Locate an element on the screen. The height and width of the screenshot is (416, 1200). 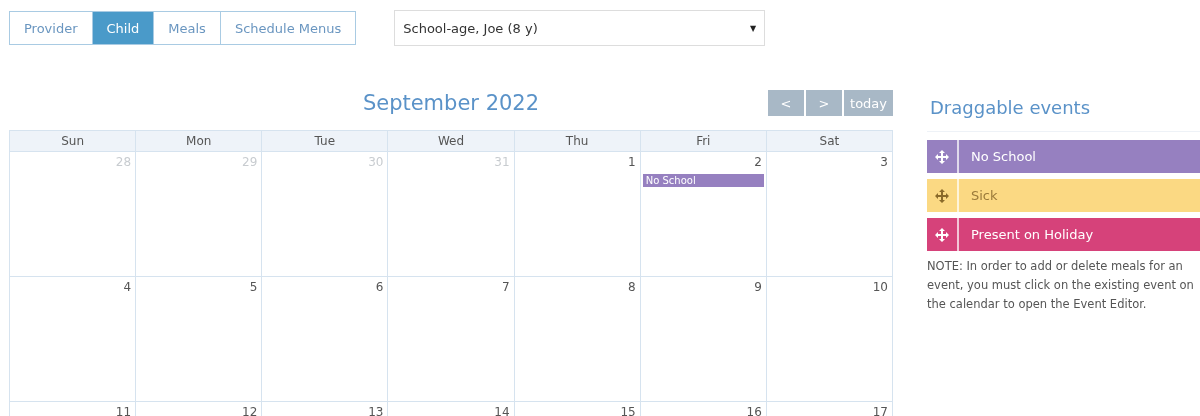
day-number: 5 is located at coordinates (254, 287).